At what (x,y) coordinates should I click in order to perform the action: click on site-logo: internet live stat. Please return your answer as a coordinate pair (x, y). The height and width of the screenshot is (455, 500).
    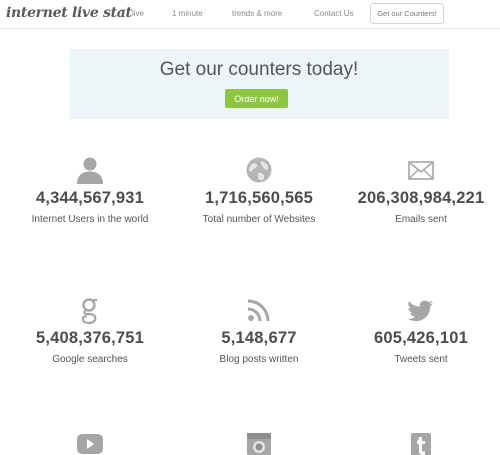
    Looking at the image, I should click on (69, 13).